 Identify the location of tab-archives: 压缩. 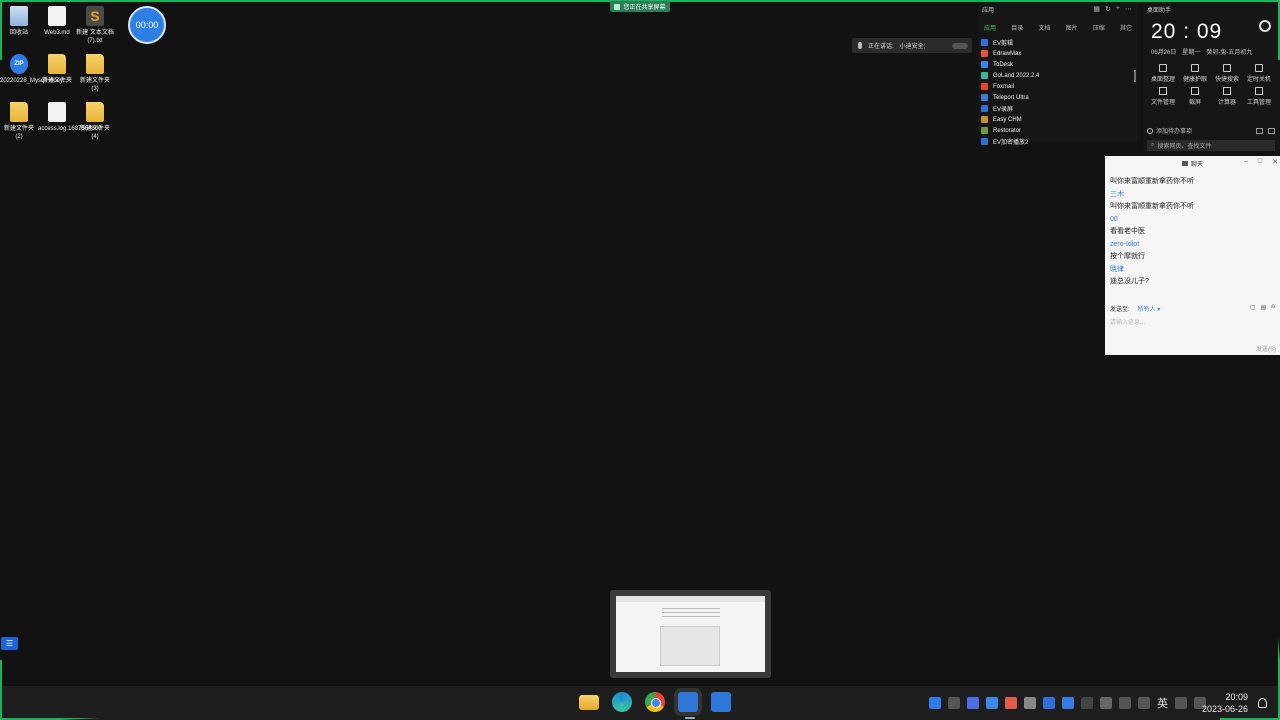
(1099, 27).